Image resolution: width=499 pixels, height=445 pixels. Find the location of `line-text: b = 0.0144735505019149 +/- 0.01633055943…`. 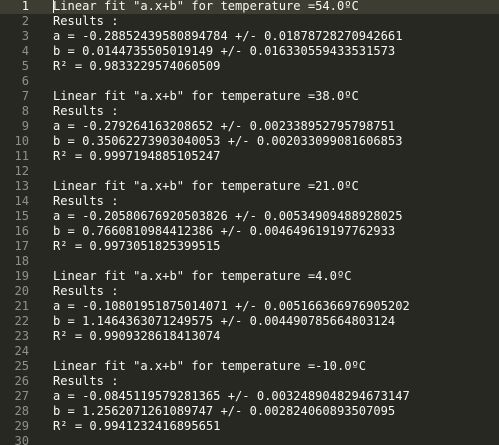

line-text: b = 0.0144735505019149 +/- 0.01633055943… is located at coordinates (224, 51).